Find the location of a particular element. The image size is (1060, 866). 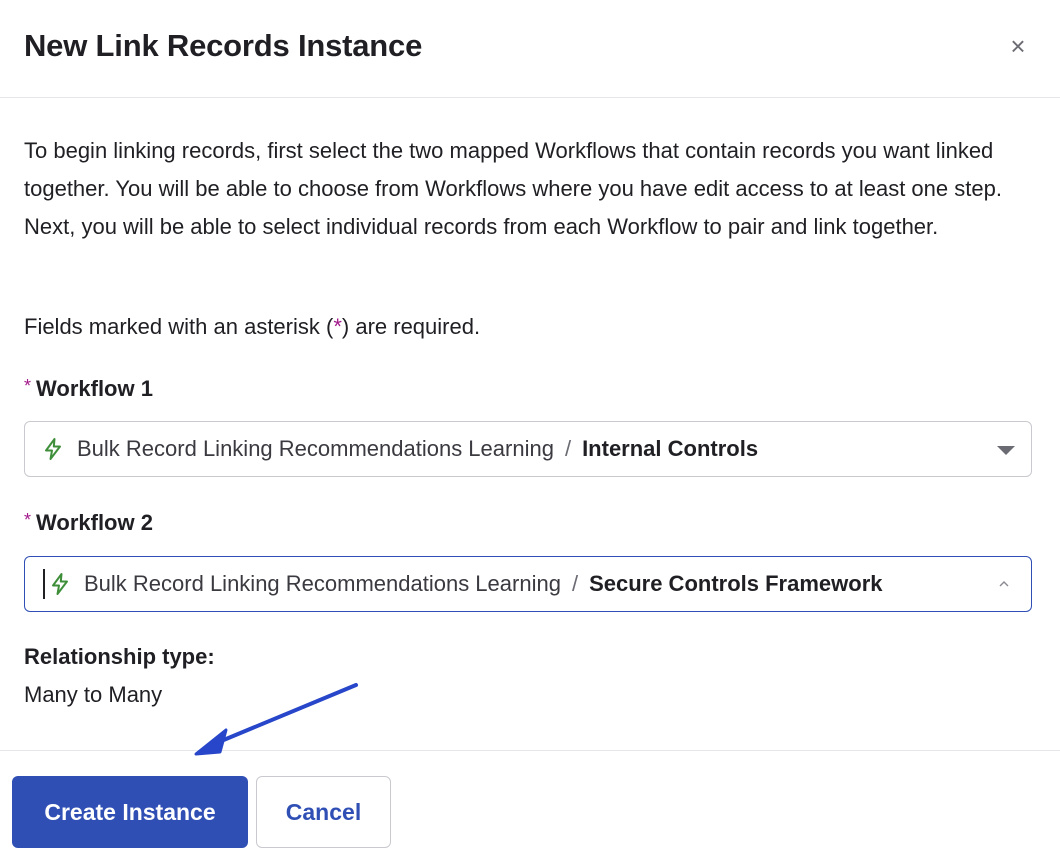

workflow-2-label-text: Workflow 2 is located at coordinates (94, 522).